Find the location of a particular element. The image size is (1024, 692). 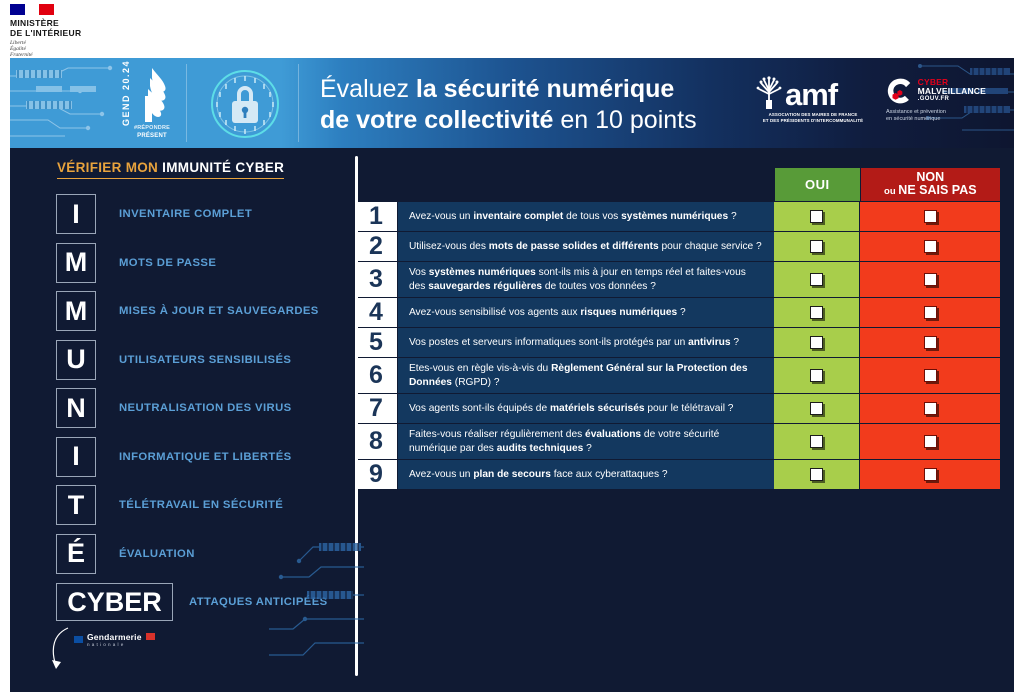

immunite-label: TÉLÉTRAVAIL EN SÉCURITÉ is located at coordinates (201, 505).